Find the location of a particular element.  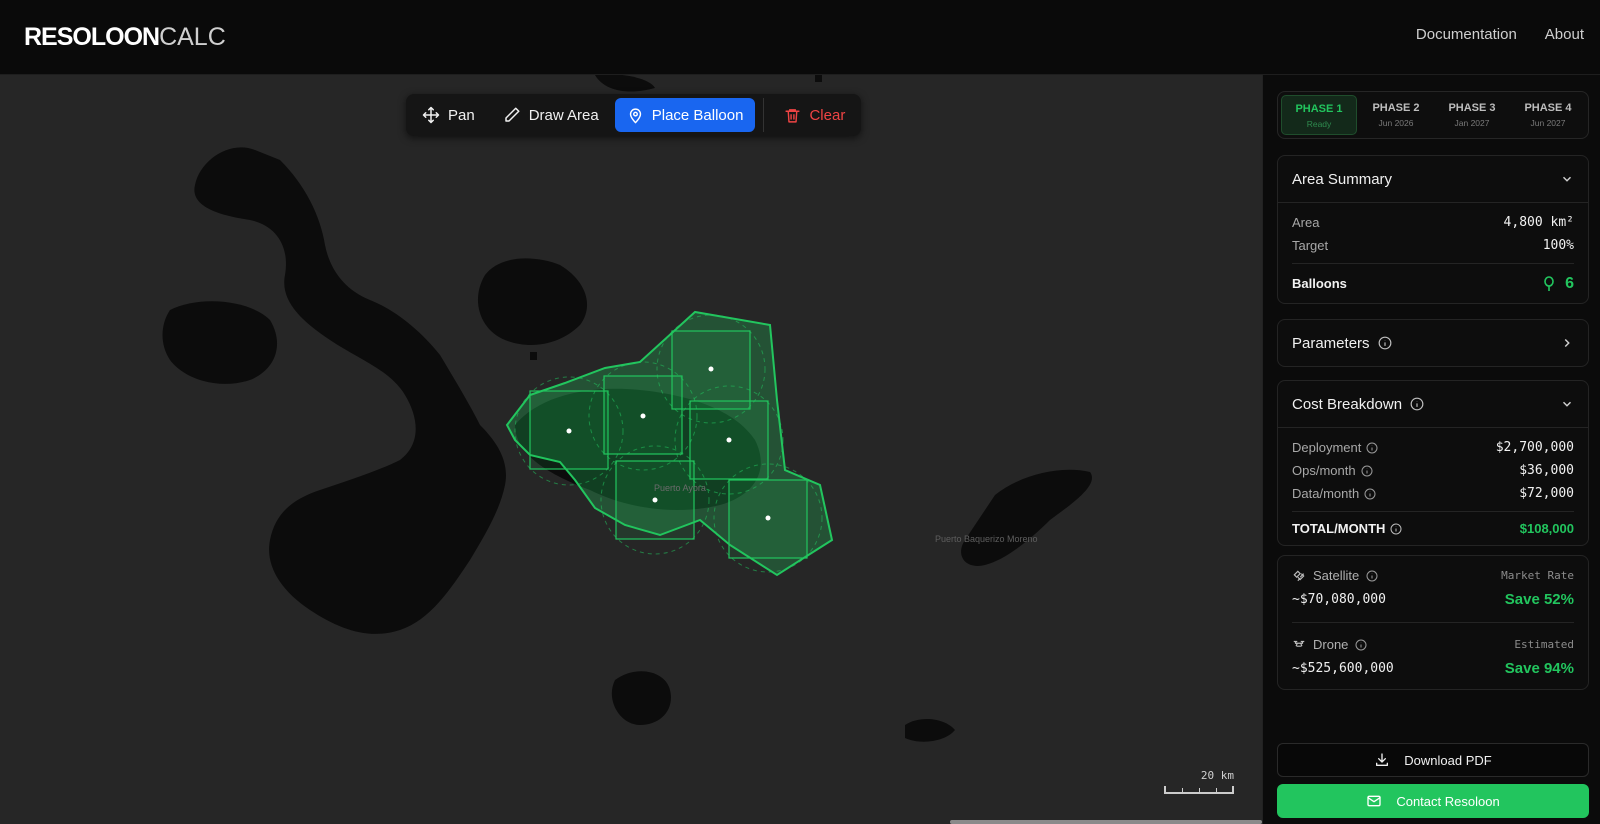

deployment-row: Deployment $2,700,000 is located at coordinates (1433, 447).